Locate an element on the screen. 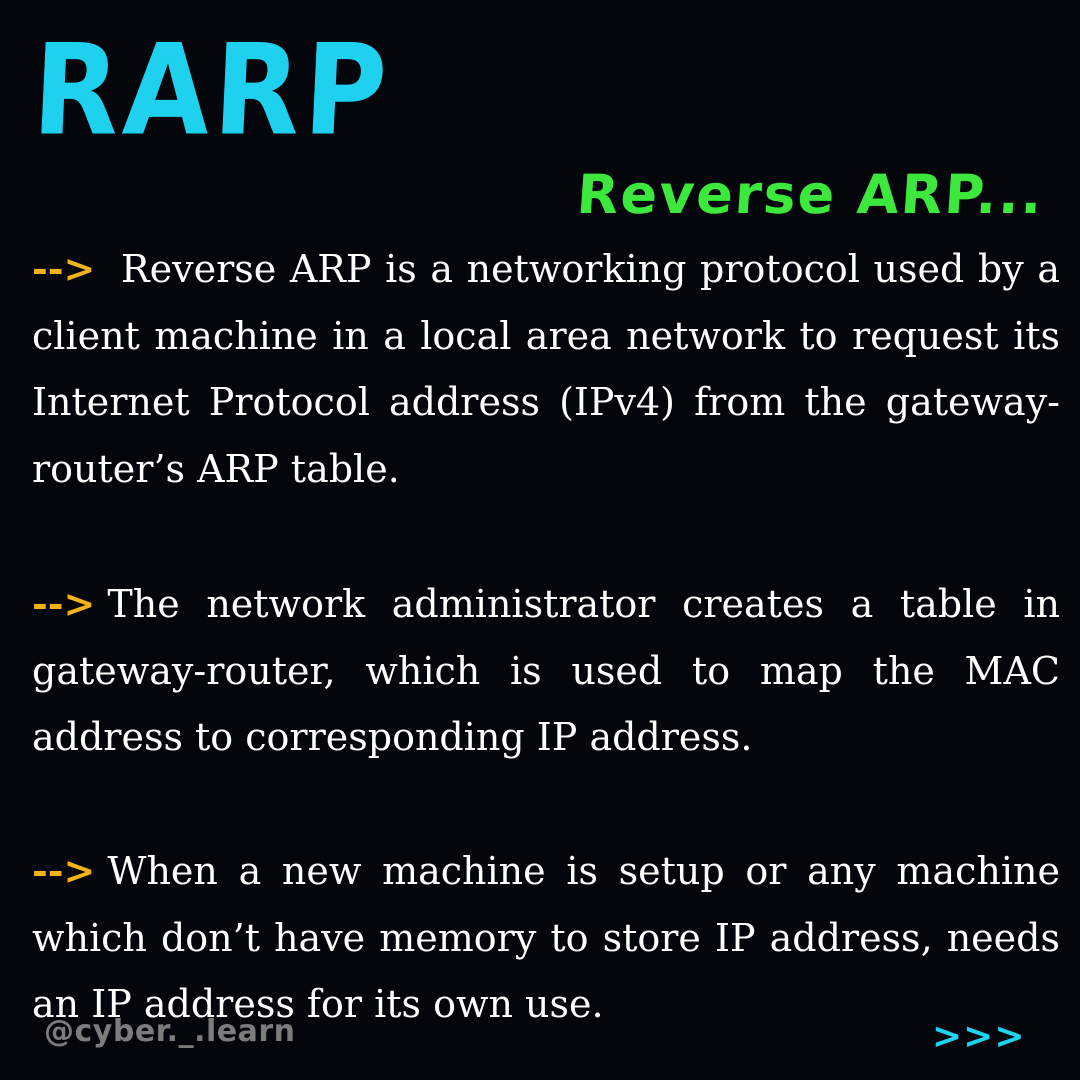 The height and width of the screenshot is (1080, 1080). page-title: RARP is located at coordinates (211, 90).